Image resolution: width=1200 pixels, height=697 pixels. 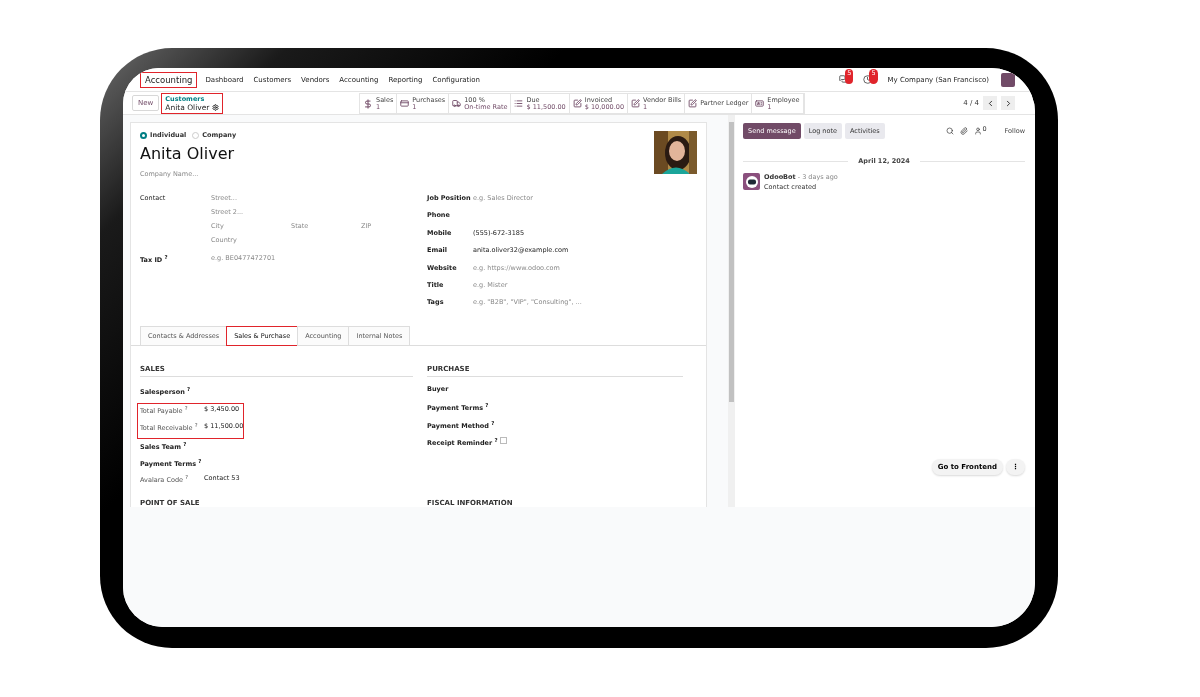 What do you see at coordinates (187, 153) in the screenshot?
I see `contact-name: Anita Oliver` at bounding box center [187, 153].